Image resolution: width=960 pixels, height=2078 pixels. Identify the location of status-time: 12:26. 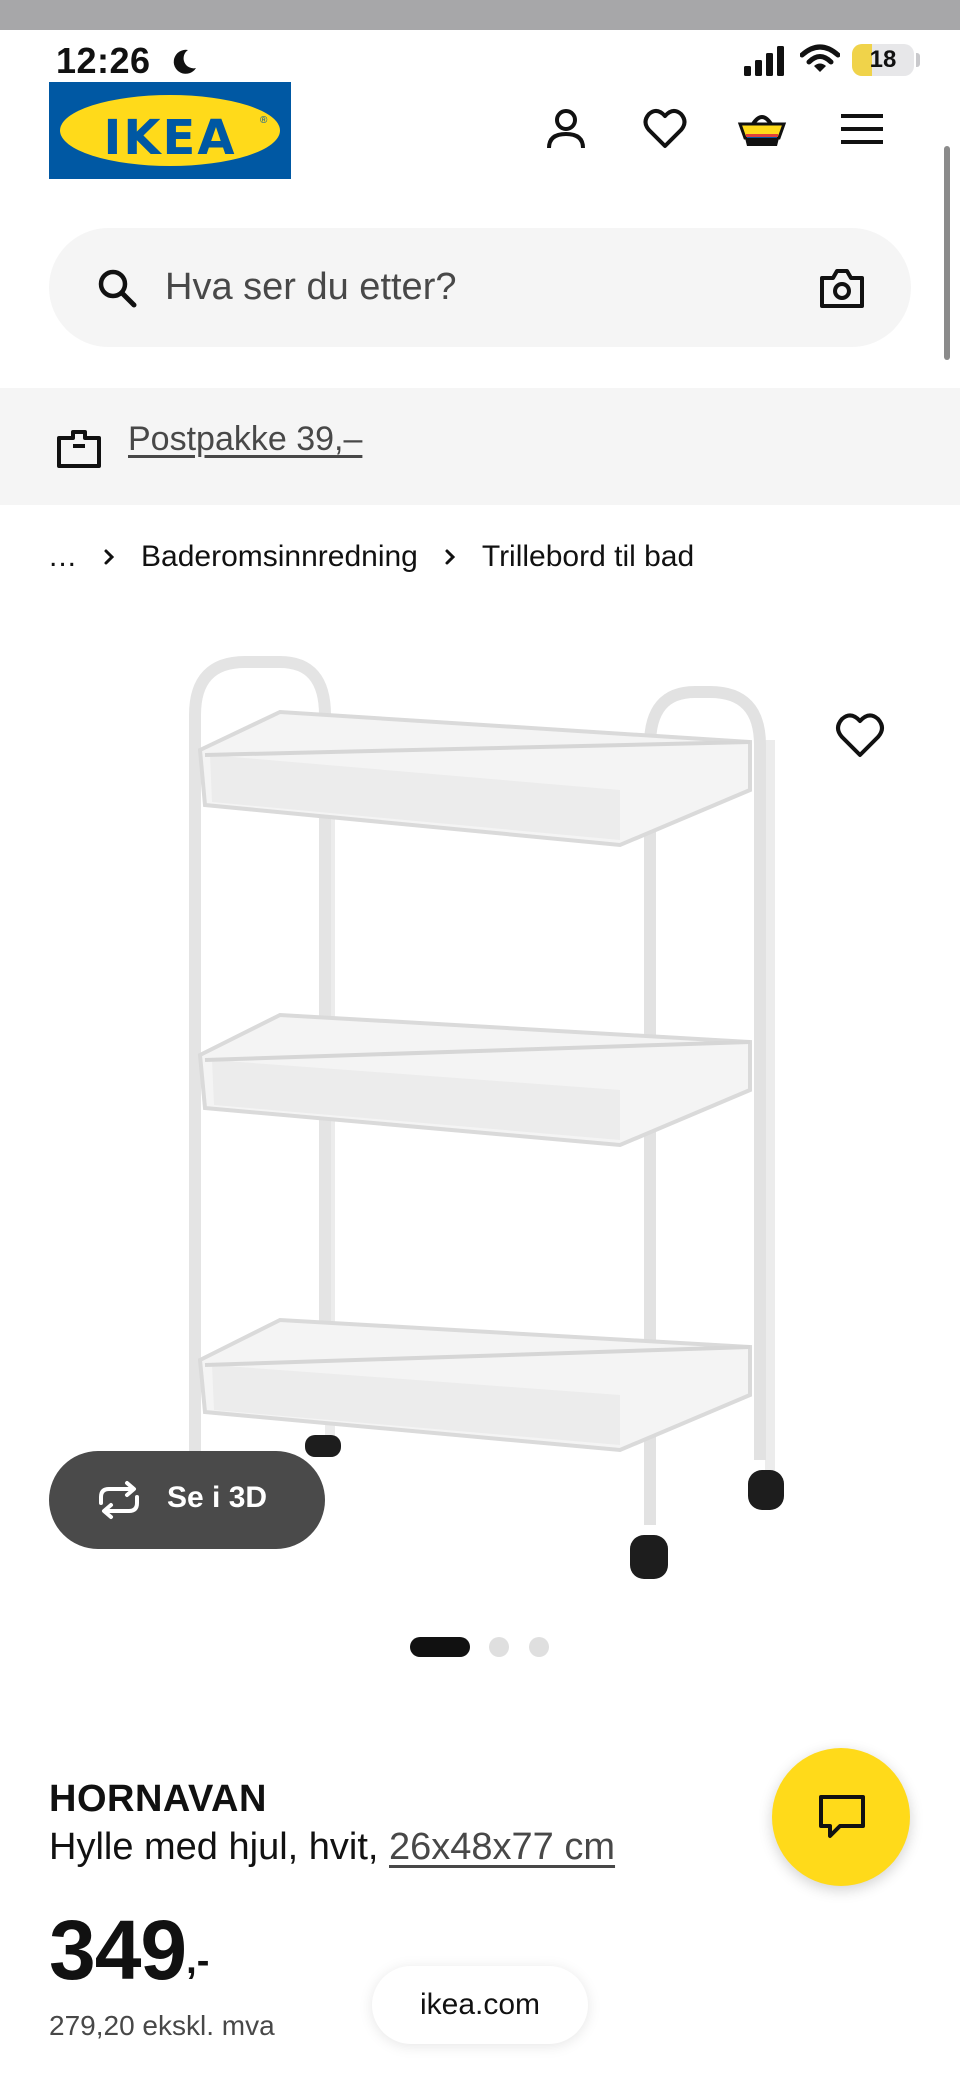
(103, 60).